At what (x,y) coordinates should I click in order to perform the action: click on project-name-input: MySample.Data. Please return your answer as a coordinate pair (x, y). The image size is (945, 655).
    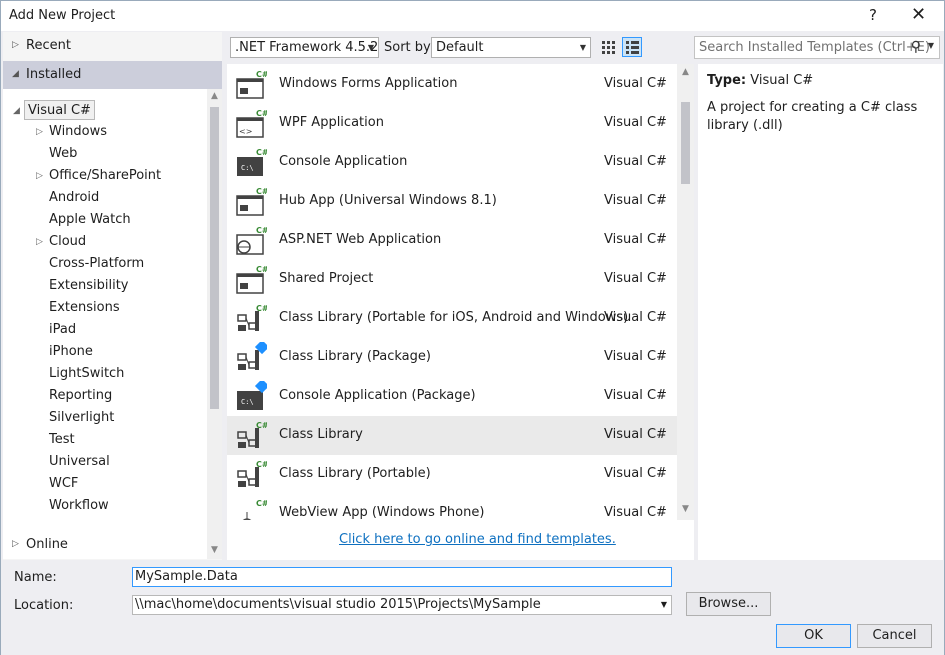
    Looking at the image, I should click on (402, 577).